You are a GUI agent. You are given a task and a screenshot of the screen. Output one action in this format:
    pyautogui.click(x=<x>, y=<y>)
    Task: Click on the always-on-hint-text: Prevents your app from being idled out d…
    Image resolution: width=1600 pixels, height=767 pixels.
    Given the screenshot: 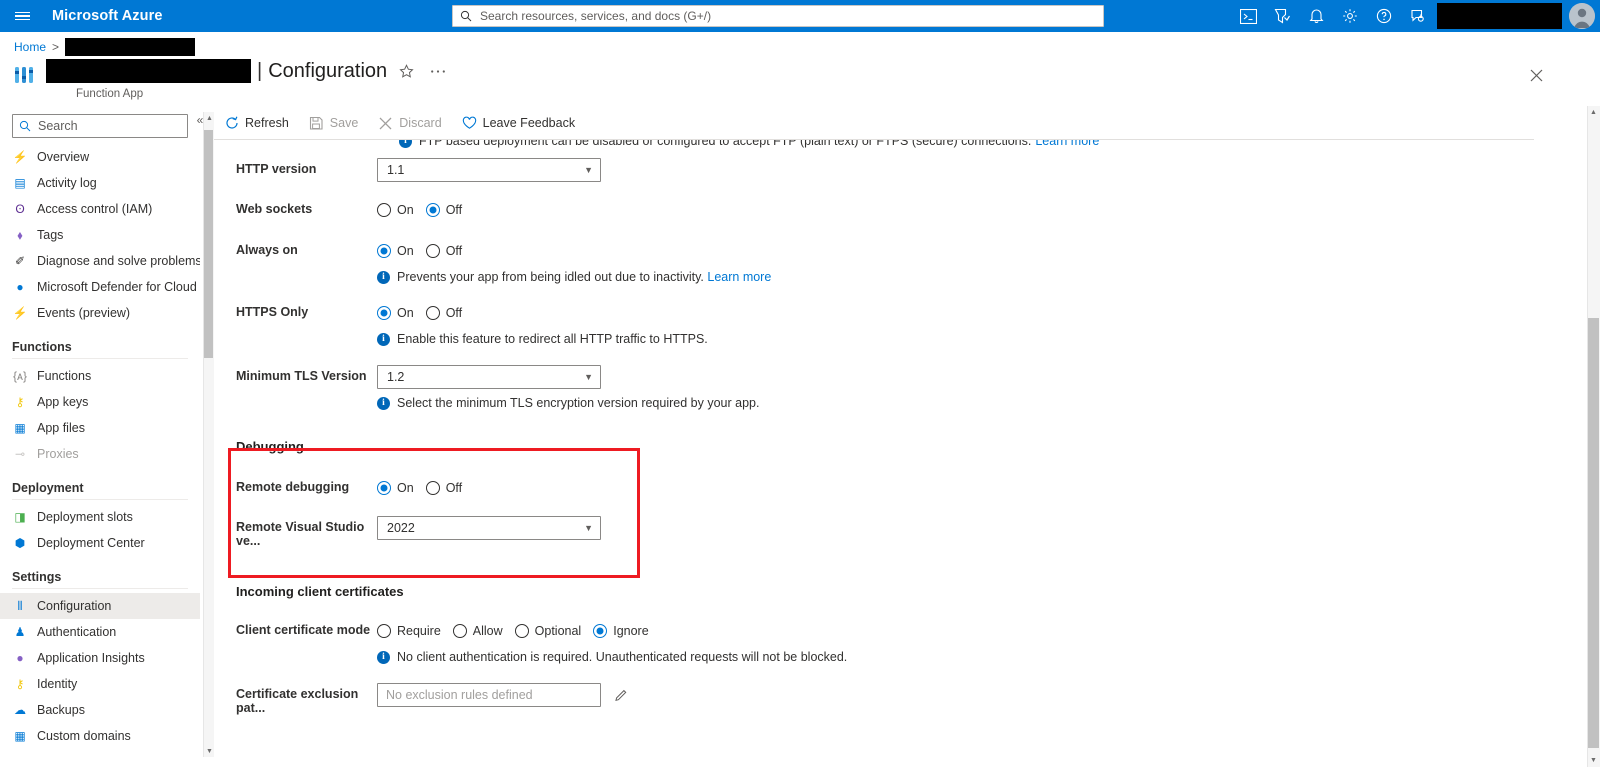 What is the action you would take?
    pyautogui.click(x=584, y=277)
    